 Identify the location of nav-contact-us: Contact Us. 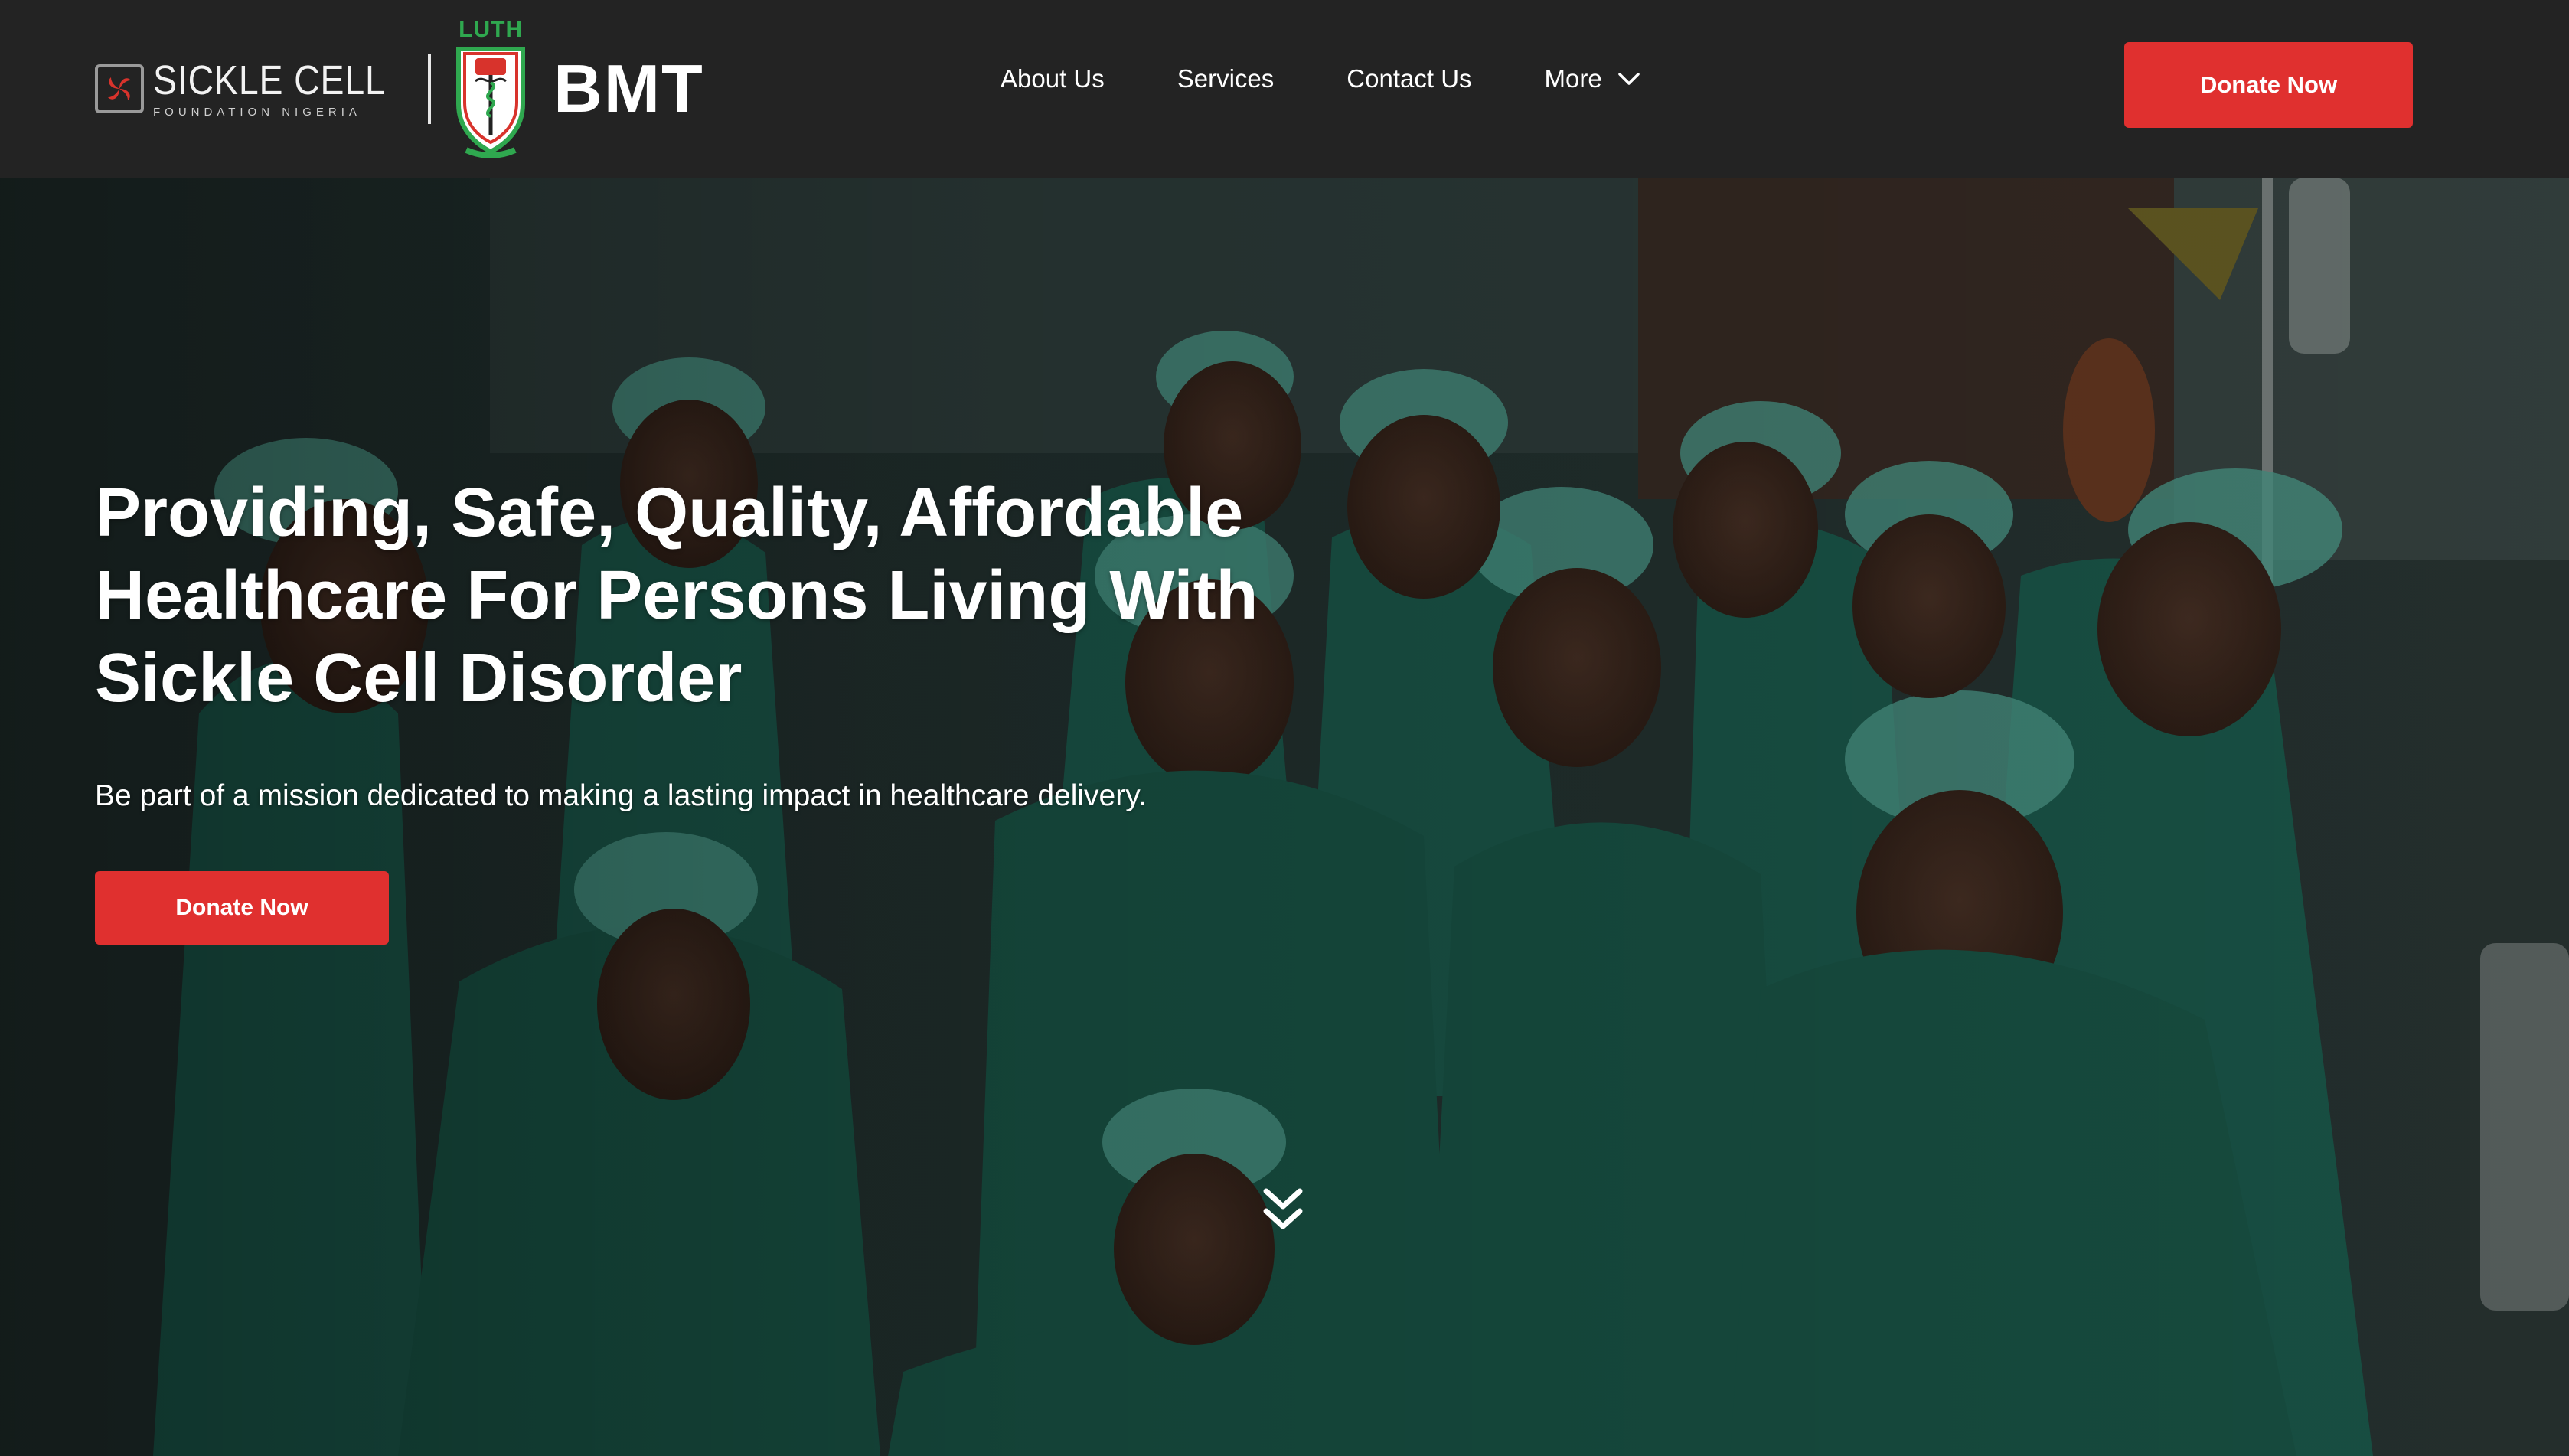
(1409, 78).